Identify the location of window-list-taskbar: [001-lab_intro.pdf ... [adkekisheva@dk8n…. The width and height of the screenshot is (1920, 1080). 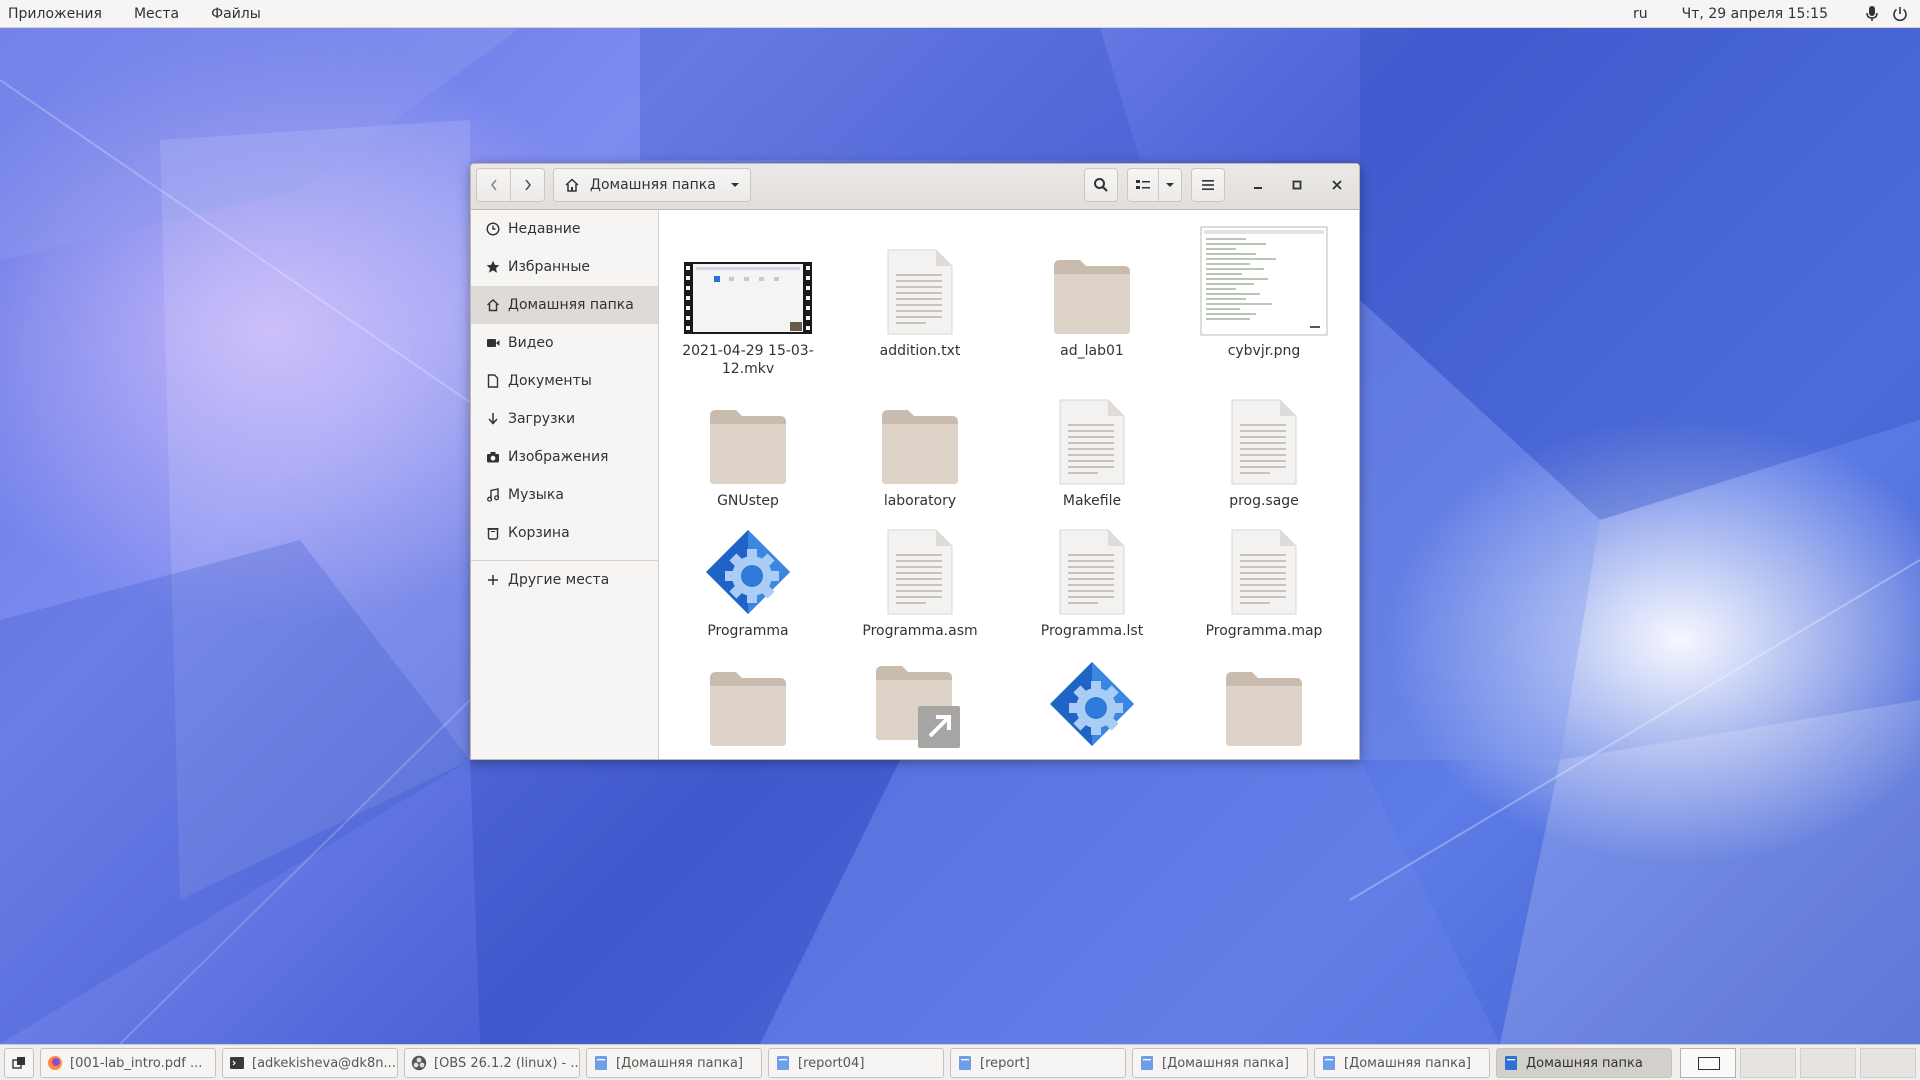
(960, 1062).